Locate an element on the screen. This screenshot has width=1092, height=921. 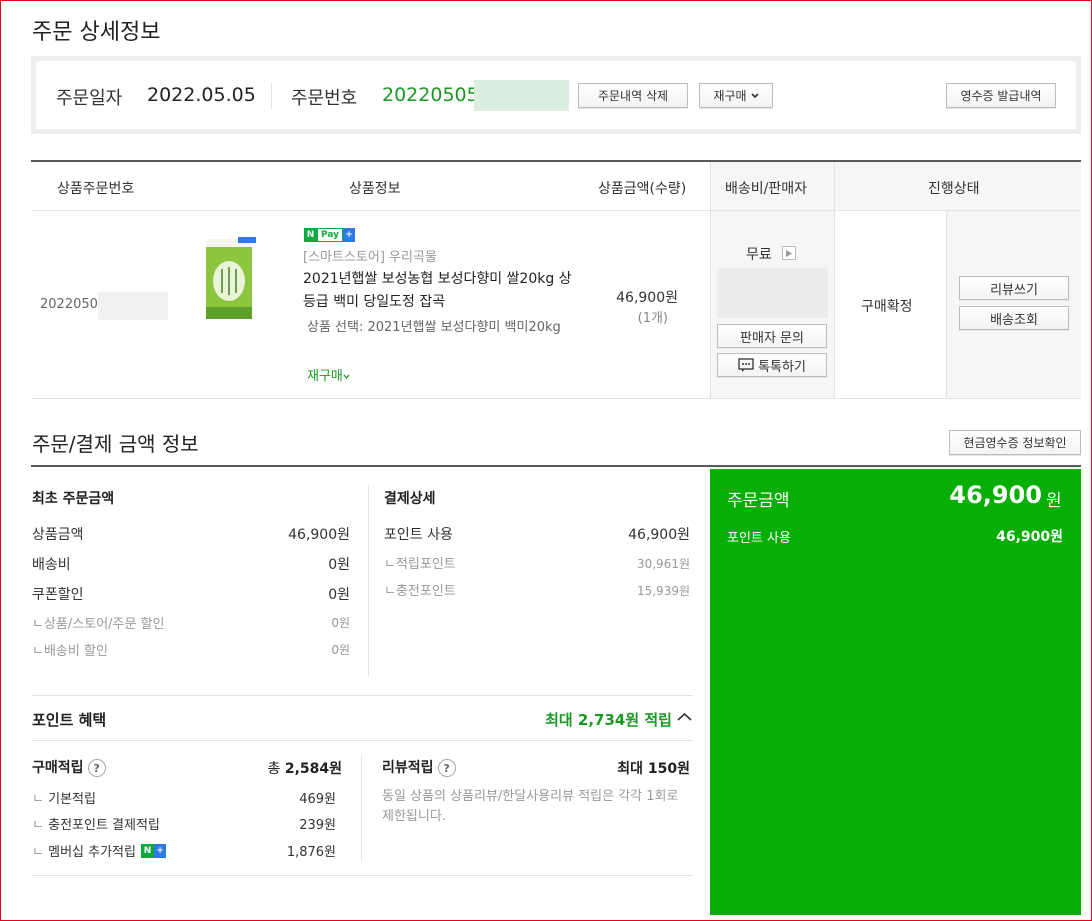
shipping-fee: 무료 is located at coordinates (759, 255).